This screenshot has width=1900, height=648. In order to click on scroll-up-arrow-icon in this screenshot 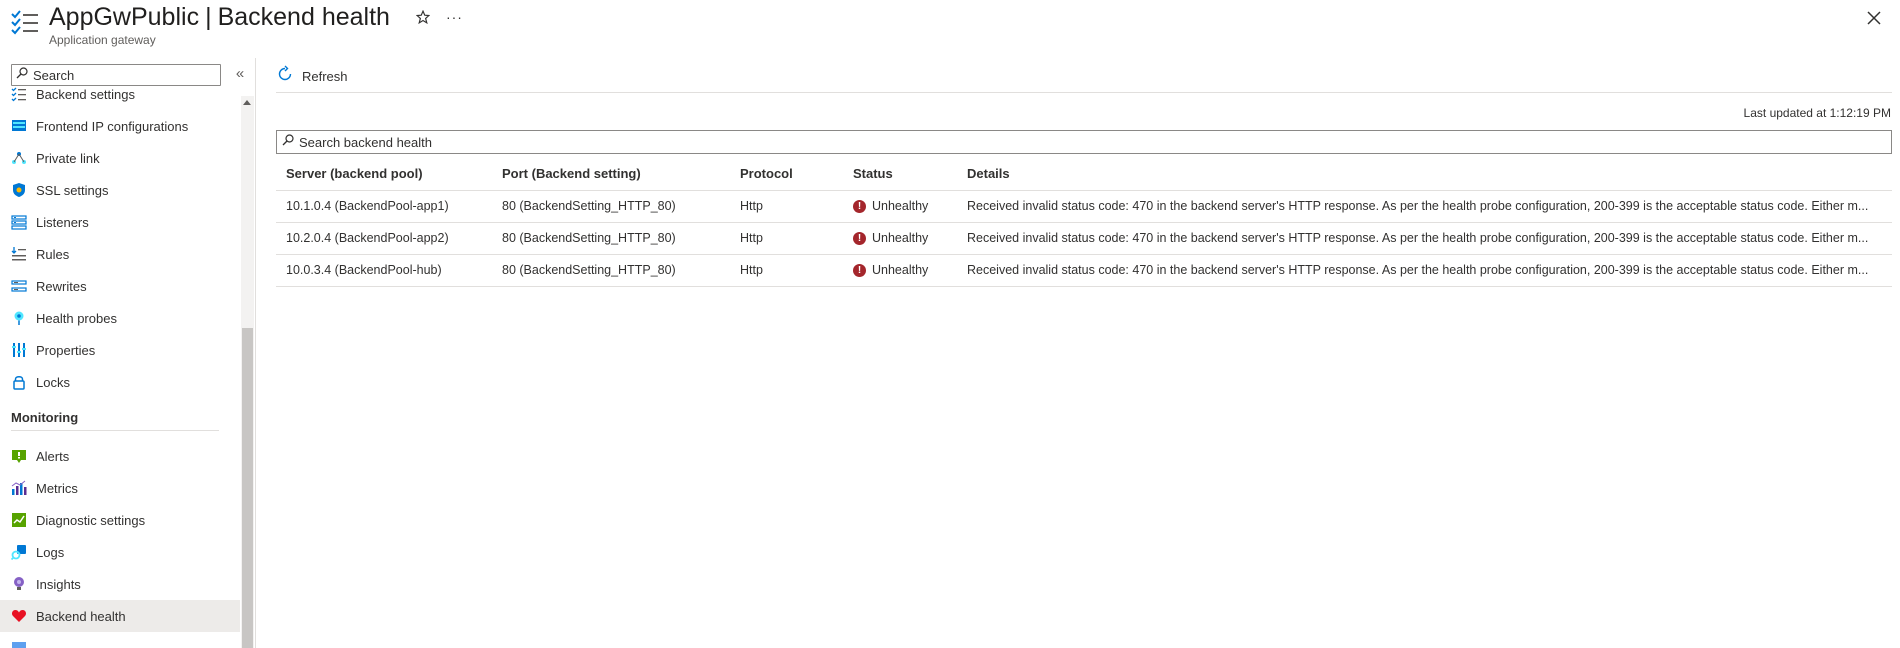, I will do `click(247, 102)`.